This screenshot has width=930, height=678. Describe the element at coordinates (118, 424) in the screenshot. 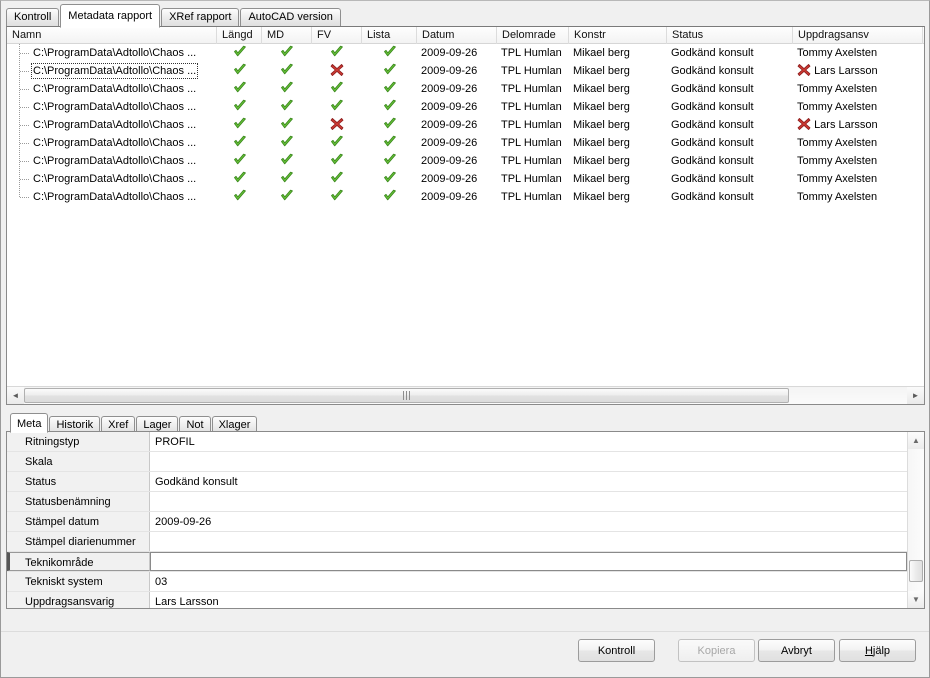

I see `detail-tab-xref: Xref` at that location.